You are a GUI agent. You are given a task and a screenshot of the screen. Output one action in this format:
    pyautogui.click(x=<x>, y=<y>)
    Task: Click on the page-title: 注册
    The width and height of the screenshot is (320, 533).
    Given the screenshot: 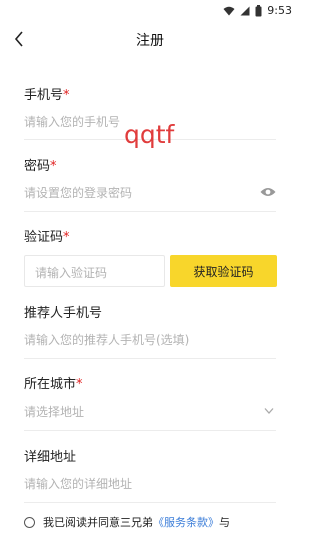 What is the action you would take?
    pyautogui.click(x=150, y=41)
    